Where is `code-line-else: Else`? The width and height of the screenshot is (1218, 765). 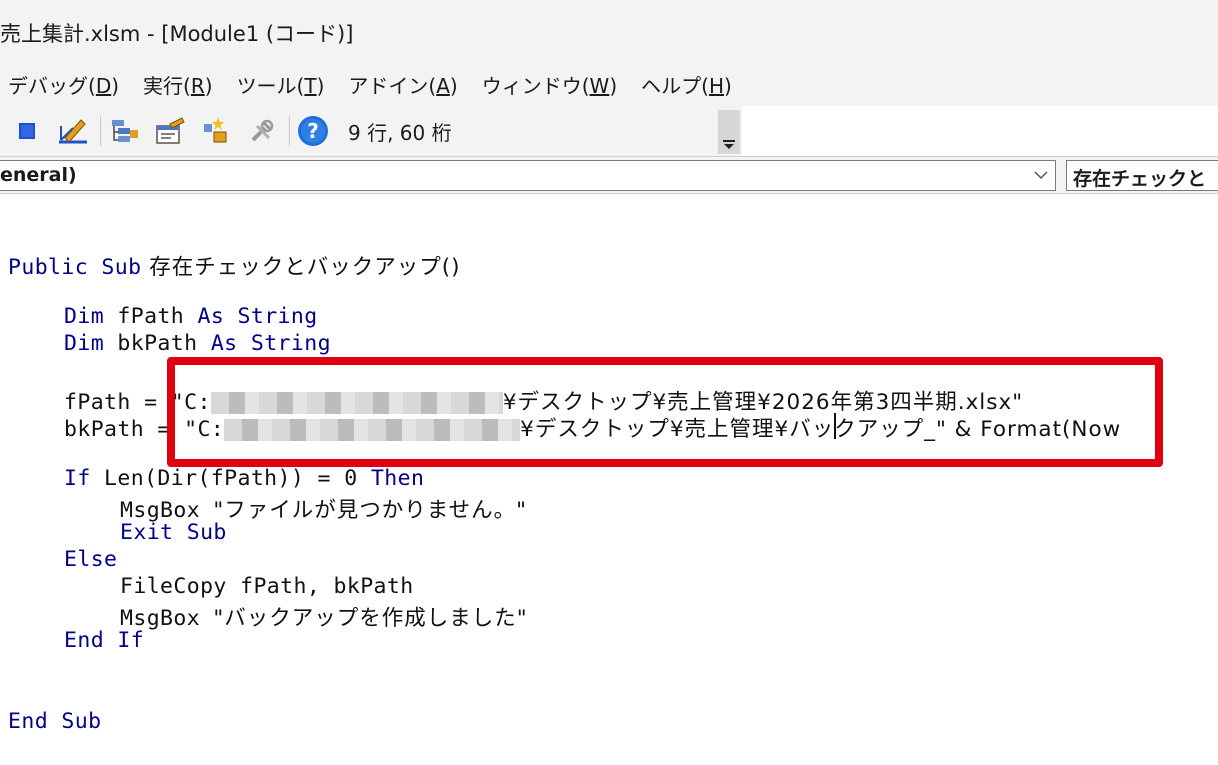 code-line-else: Else is located at coordinates (90, 560).